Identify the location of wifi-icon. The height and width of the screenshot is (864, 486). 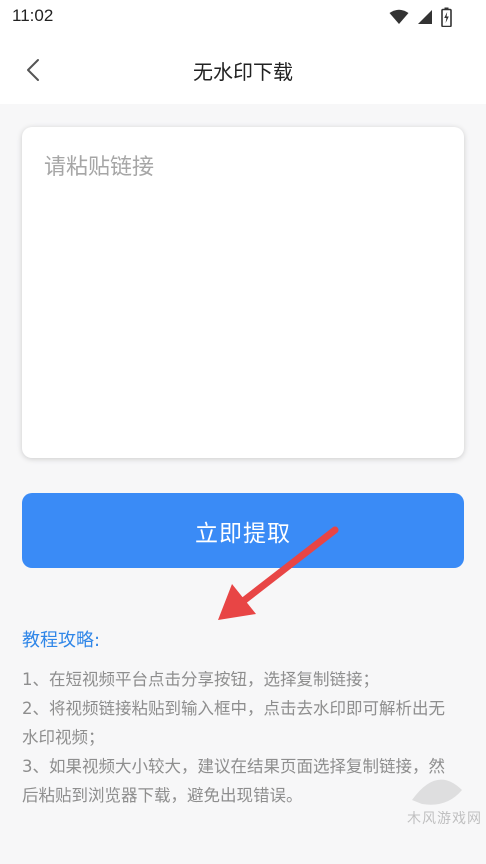
(399, 16).